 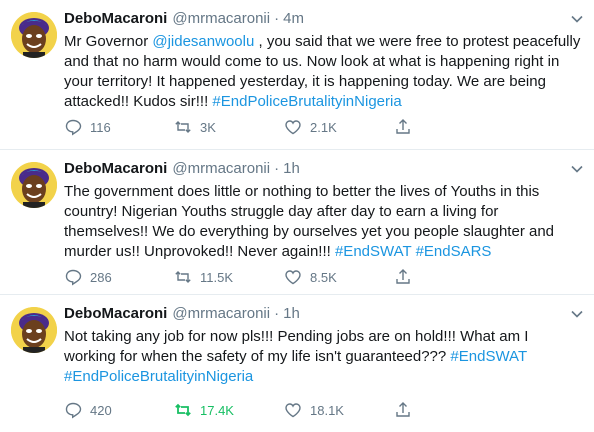 I want to click on like-count: 18.1K, so click(x=327, y=410).